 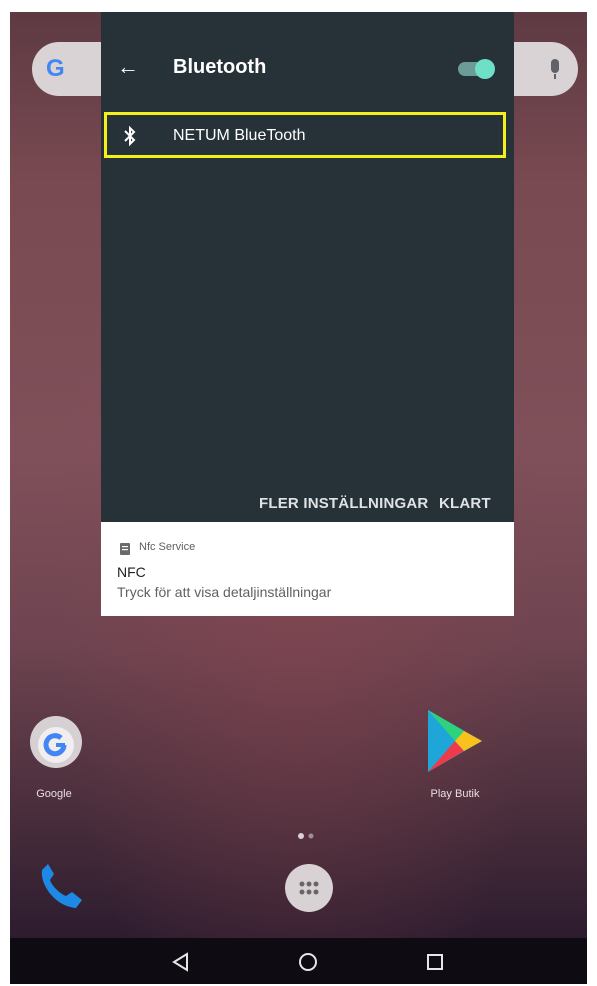 What do you see at coordinates (343, 503) in the screenshot?
I see `more-settings-button: FLER INSTÄLLNINGAR` at bounding box center [343, 503].